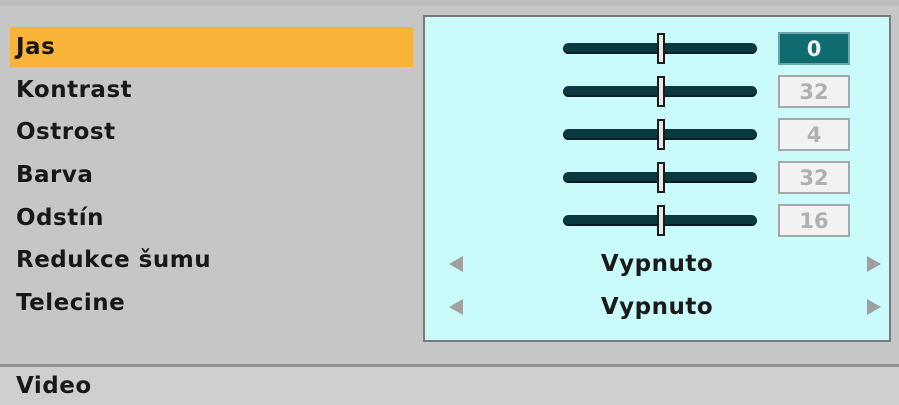 The image size is (899, 405). What do you see at coordinates (211, 47) in the screenshot?
I see `menu-item-brightness: Jas` at bounding box center [211, 47].